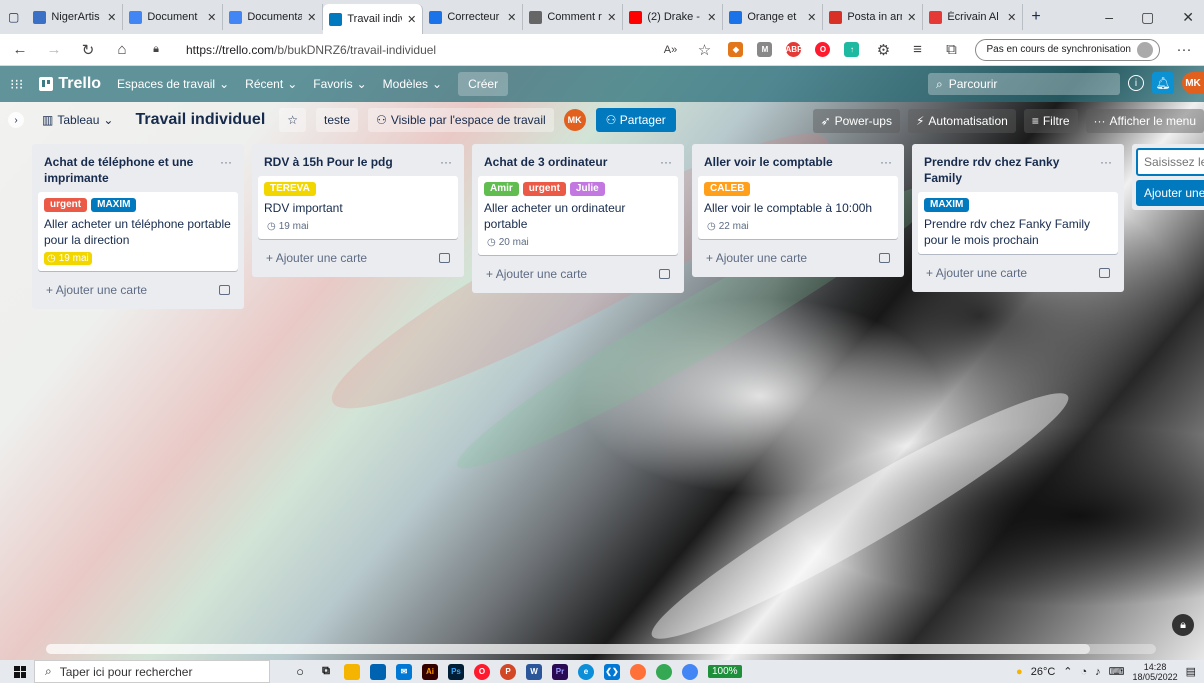 This screenshot has width=1204, height=683. What do you see at coordinates (798, 163) in the screenshot?
I see `list-header: Aller voir le comptable ···` at bounding box center [798, 163].